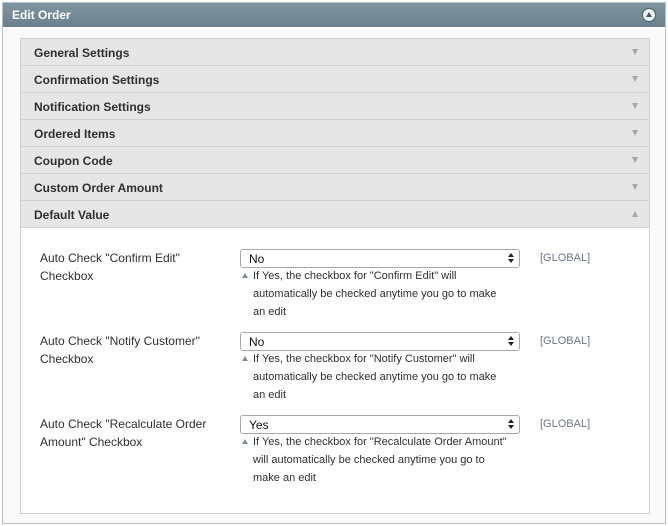 The height and width of the screenshot is (526, 668). What do you see at coordinates (335, 52) in the screenshot?
I see `section-general-settings: General Settings` at bounding box center [335, 52].